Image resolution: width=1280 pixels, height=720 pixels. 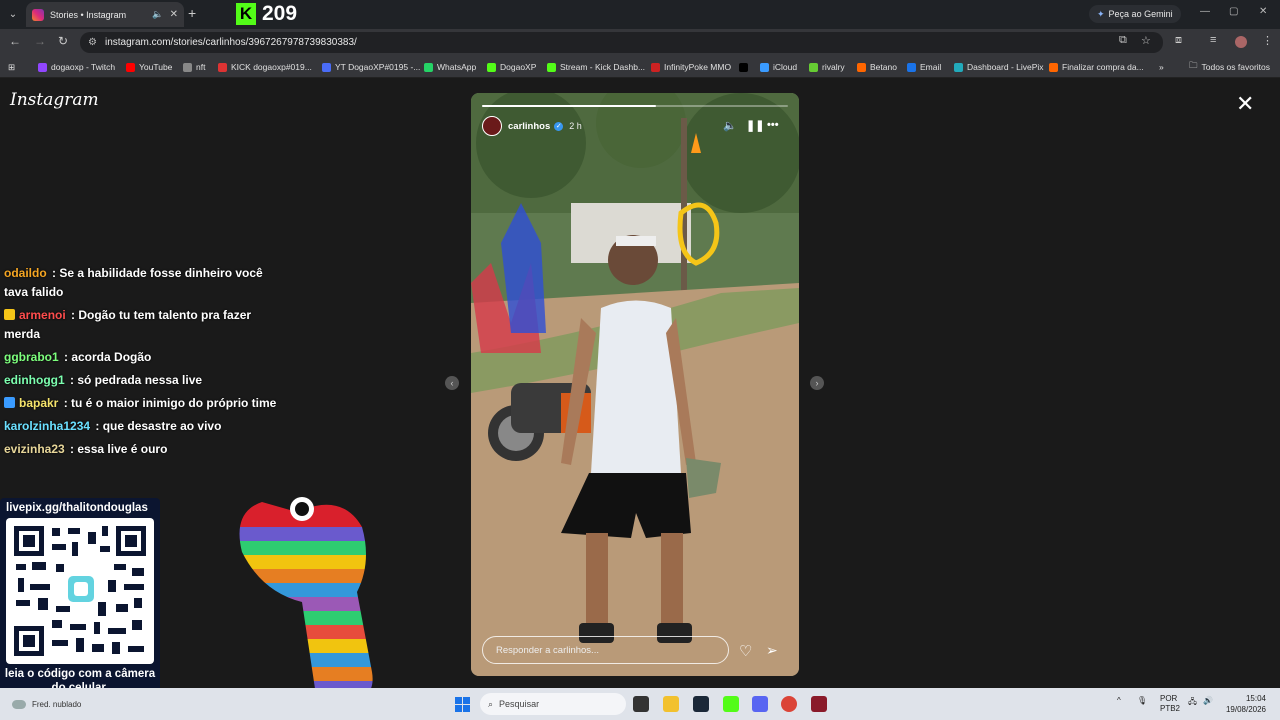 I want to click on kick-viewer-counter: K 209, so click(x=266, y=14).